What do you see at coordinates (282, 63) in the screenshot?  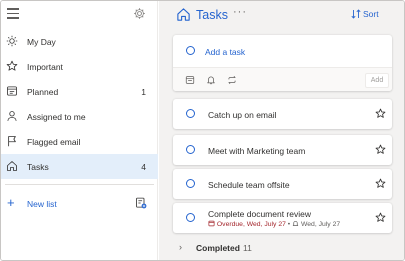 I see `add-task-box: Add a task Add` at bounding box center [282, 63].